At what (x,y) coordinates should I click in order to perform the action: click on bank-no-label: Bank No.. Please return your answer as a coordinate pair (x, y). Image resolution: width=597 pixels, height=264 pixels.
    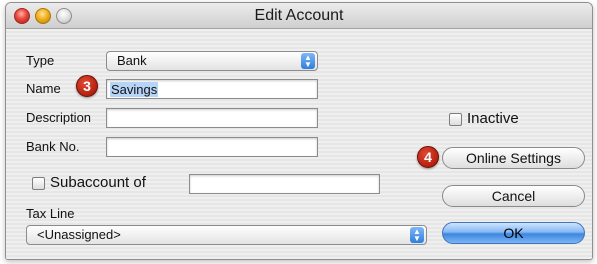
    Looking at the image, I should click on (53, 146).